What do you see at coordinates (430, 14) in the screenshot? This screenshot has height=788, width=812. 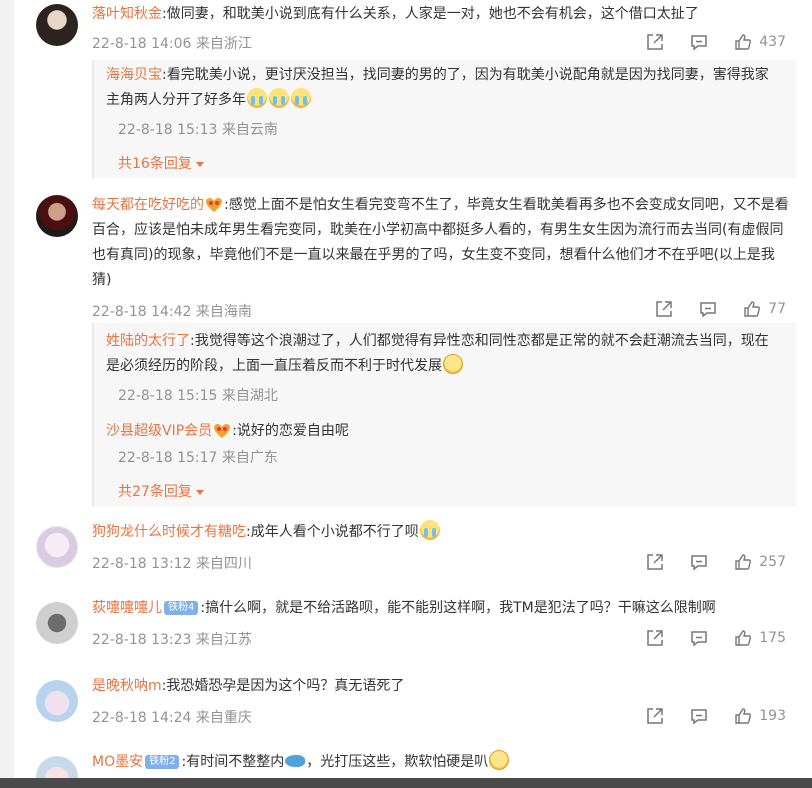 I see `comment-body: :做同妻，和耽美小说到底有什么关系，人家是一对，她也不会有机会，这个借口太扯了` at bounding box center [430, 14].